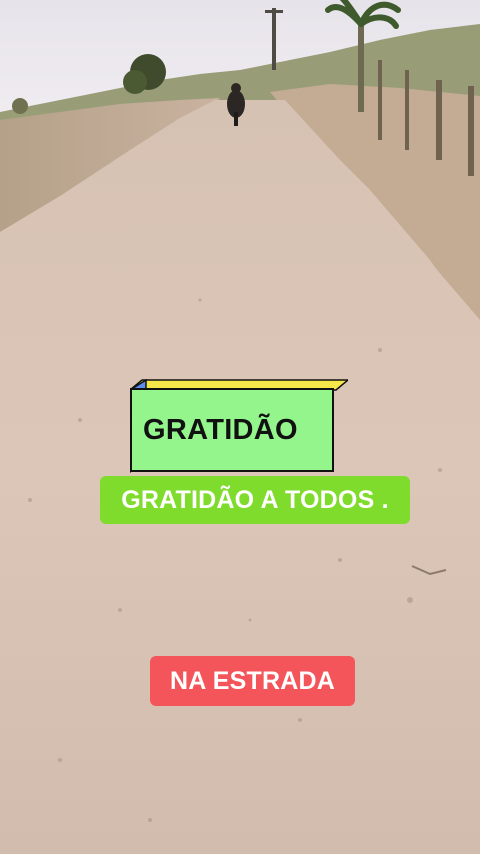 This screenshot has height=854, width=480. Describe the element at coordinates (220, 429) in the screenshot. I see `box-label: GRATIDÃO` at that location.